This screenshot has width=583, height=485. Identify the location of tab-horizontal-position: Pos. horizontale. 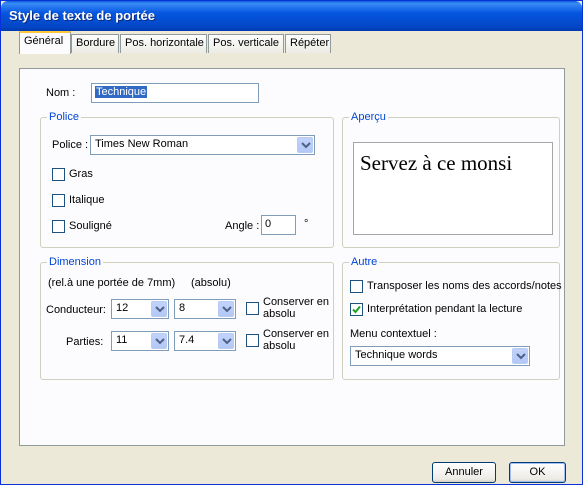
(163, 43).